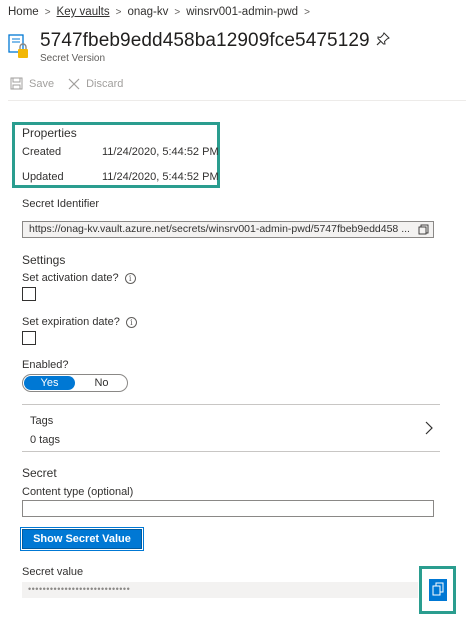 Image resolution: width=474 pixels, height=623 pixels. Describe the element at coordinates (429, 428) in the screenshot. I see `chevron-right-icon` at that location.